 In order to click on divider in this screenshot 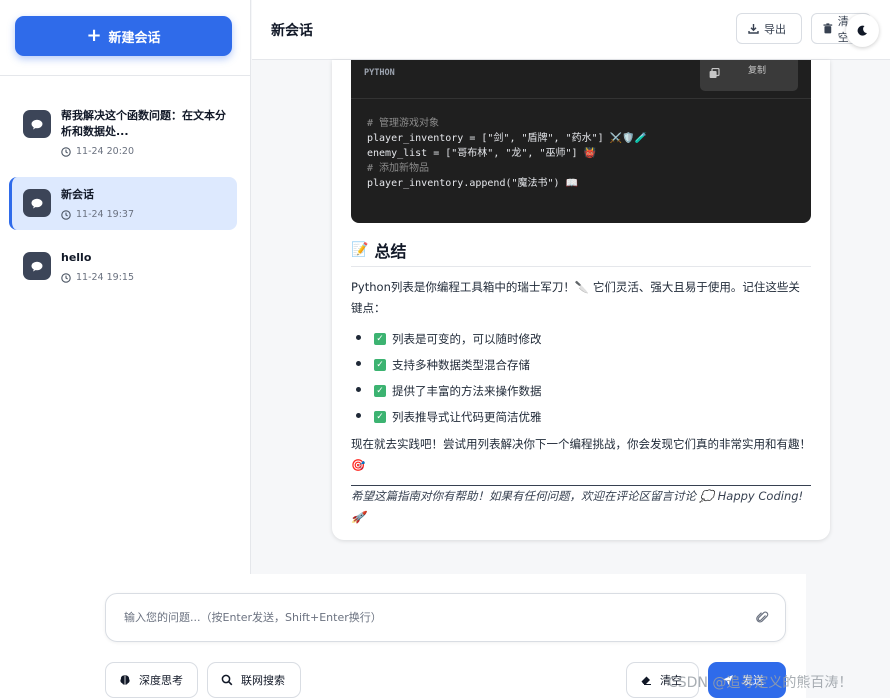, I will do `click(581, 266)`.